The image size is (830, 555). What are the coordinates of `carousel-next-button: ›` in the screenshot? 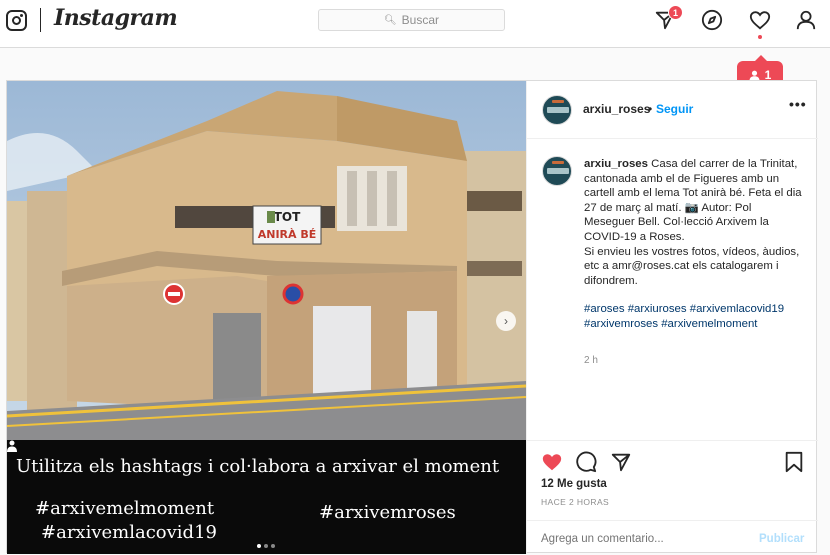 It's located at (506, 321).